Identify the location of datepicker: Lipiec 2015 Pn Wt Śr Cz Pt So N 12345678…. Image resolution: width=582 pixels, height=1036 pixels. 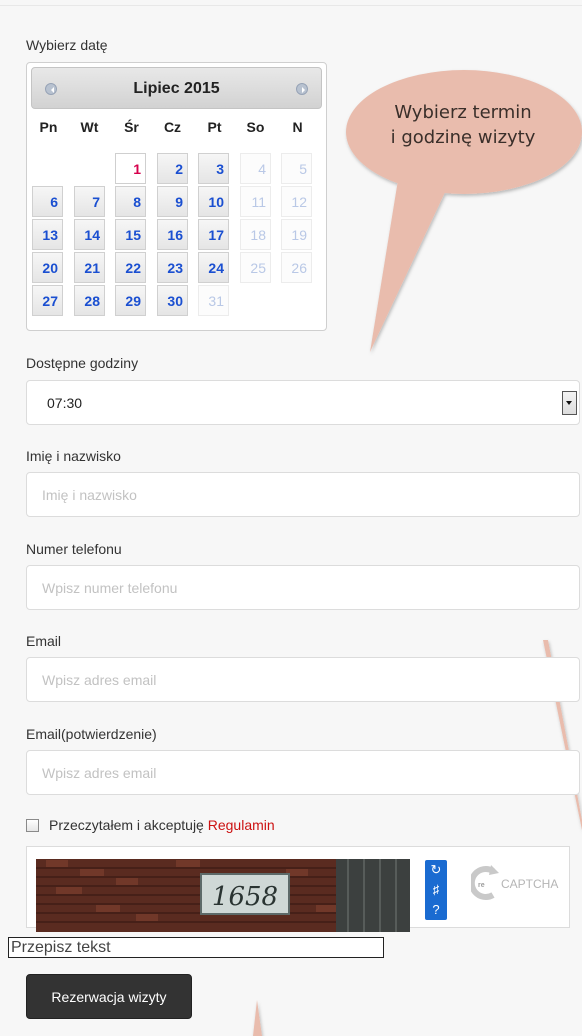
(176, 196).